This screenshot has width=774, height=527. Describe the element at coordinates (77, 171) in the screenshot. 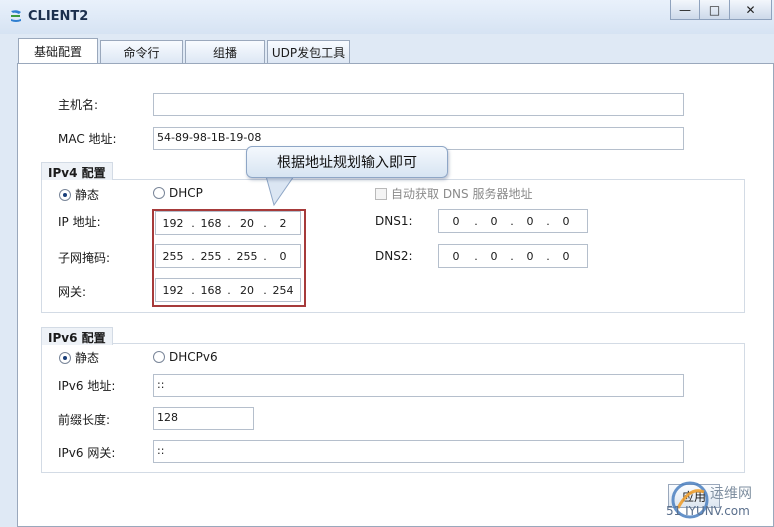

I see `ipv4-group-title: IPv4 配置` at that location.